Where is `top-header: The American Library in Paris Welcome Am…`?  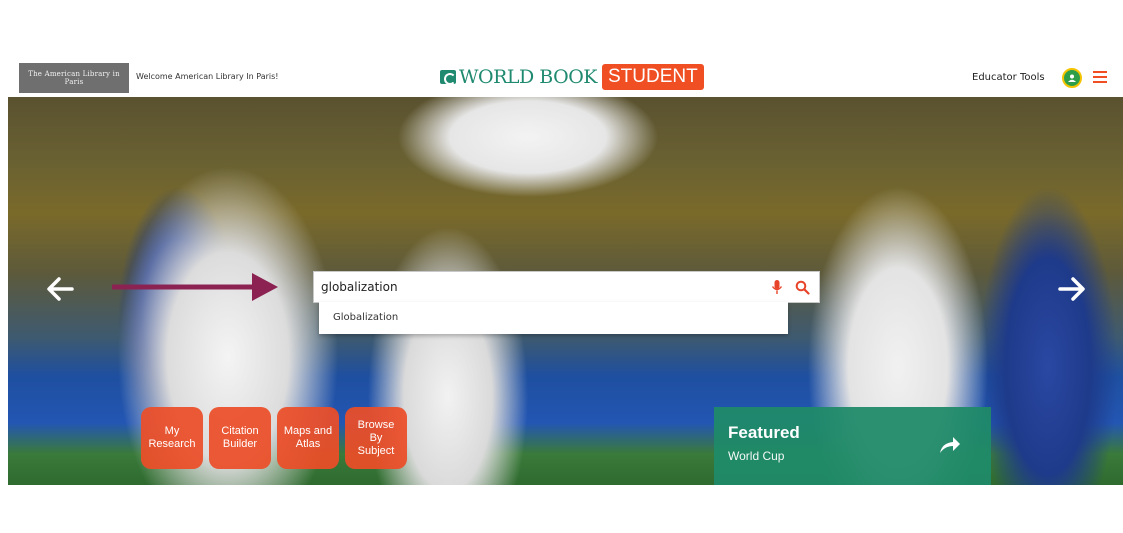
top-header: The American Library in Paris Welcome Am… is located at coordinates (565, 77).